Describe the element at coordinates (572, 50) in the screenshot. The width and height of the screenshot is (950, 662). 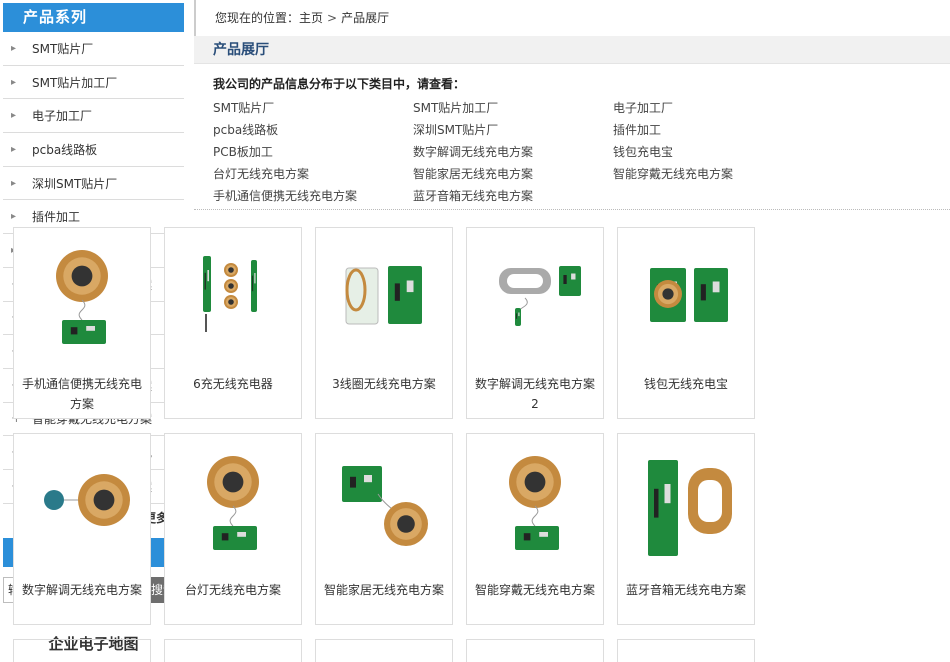
I see `section-title: 产品展厅` at that location.